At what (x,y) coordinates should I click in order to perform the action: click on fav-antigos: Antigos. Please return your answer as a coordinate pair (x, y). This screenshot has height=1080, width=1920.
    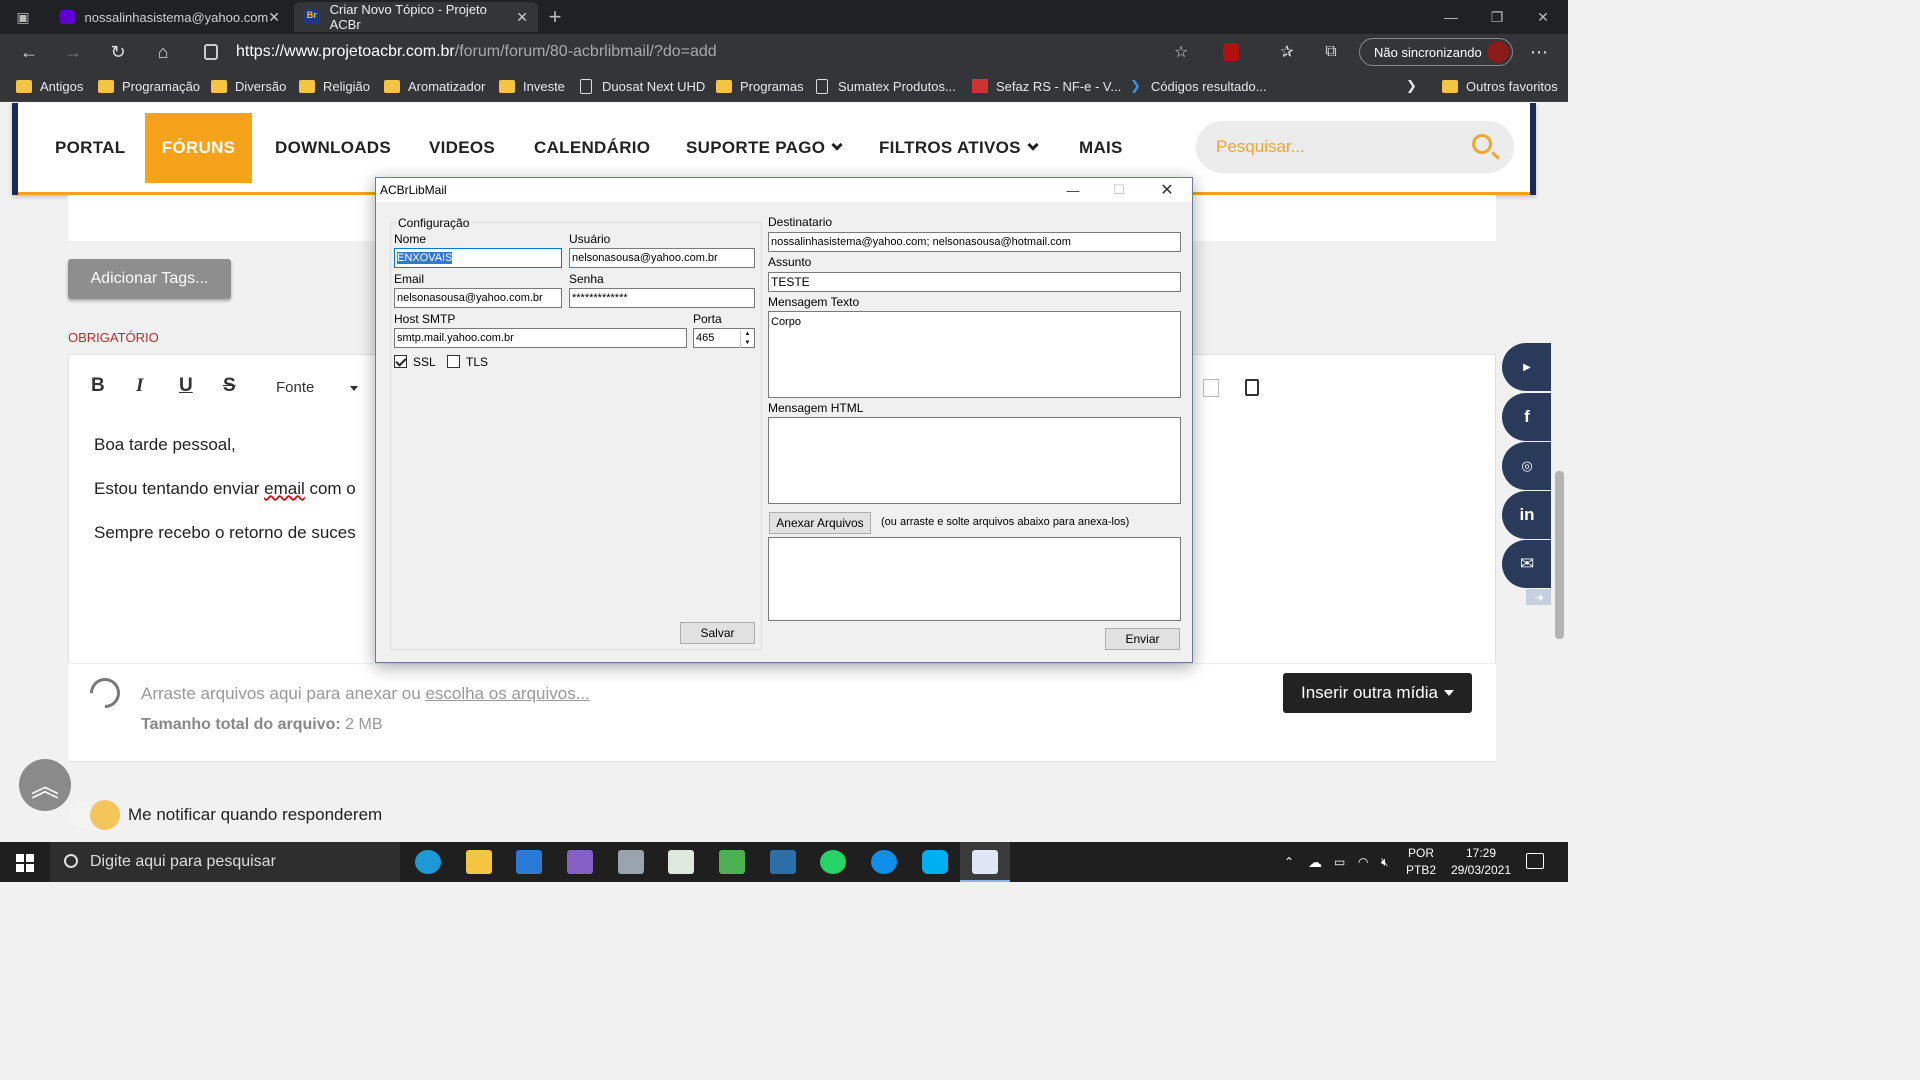
    Looking at the image, I should click on (49, 86).